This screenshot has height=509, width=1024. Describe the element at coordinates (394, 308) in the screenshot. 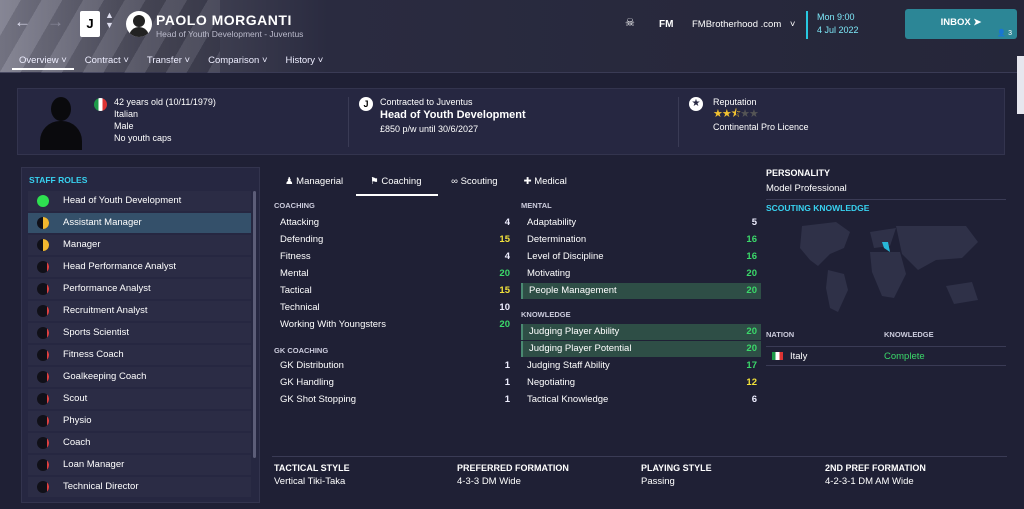

I see `attribute-row: Technical 10` at that location.